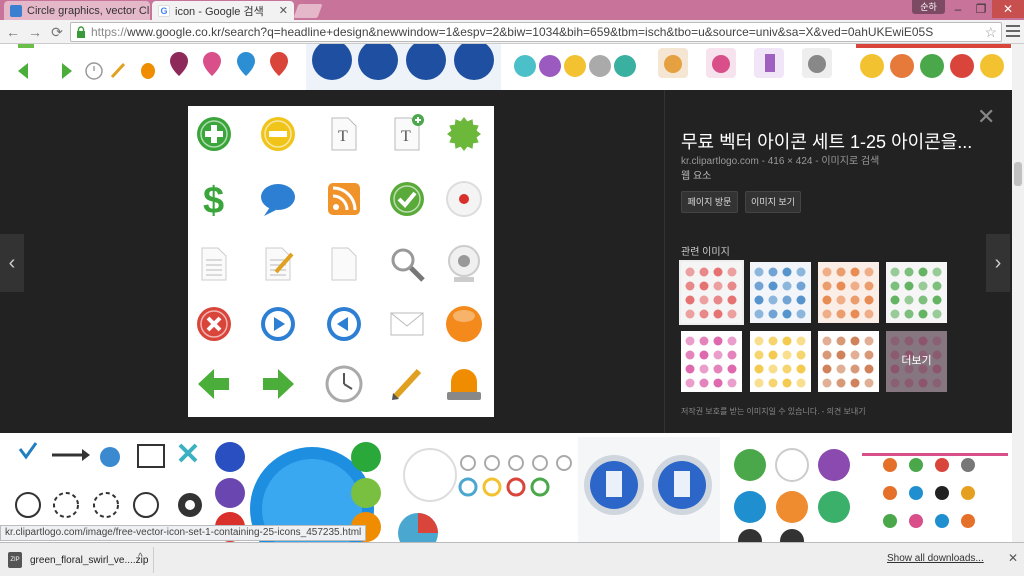 This screenshot has height=576, width=1024. I want to click on visit-page-button: 페이지 방문, so click(709, 202).